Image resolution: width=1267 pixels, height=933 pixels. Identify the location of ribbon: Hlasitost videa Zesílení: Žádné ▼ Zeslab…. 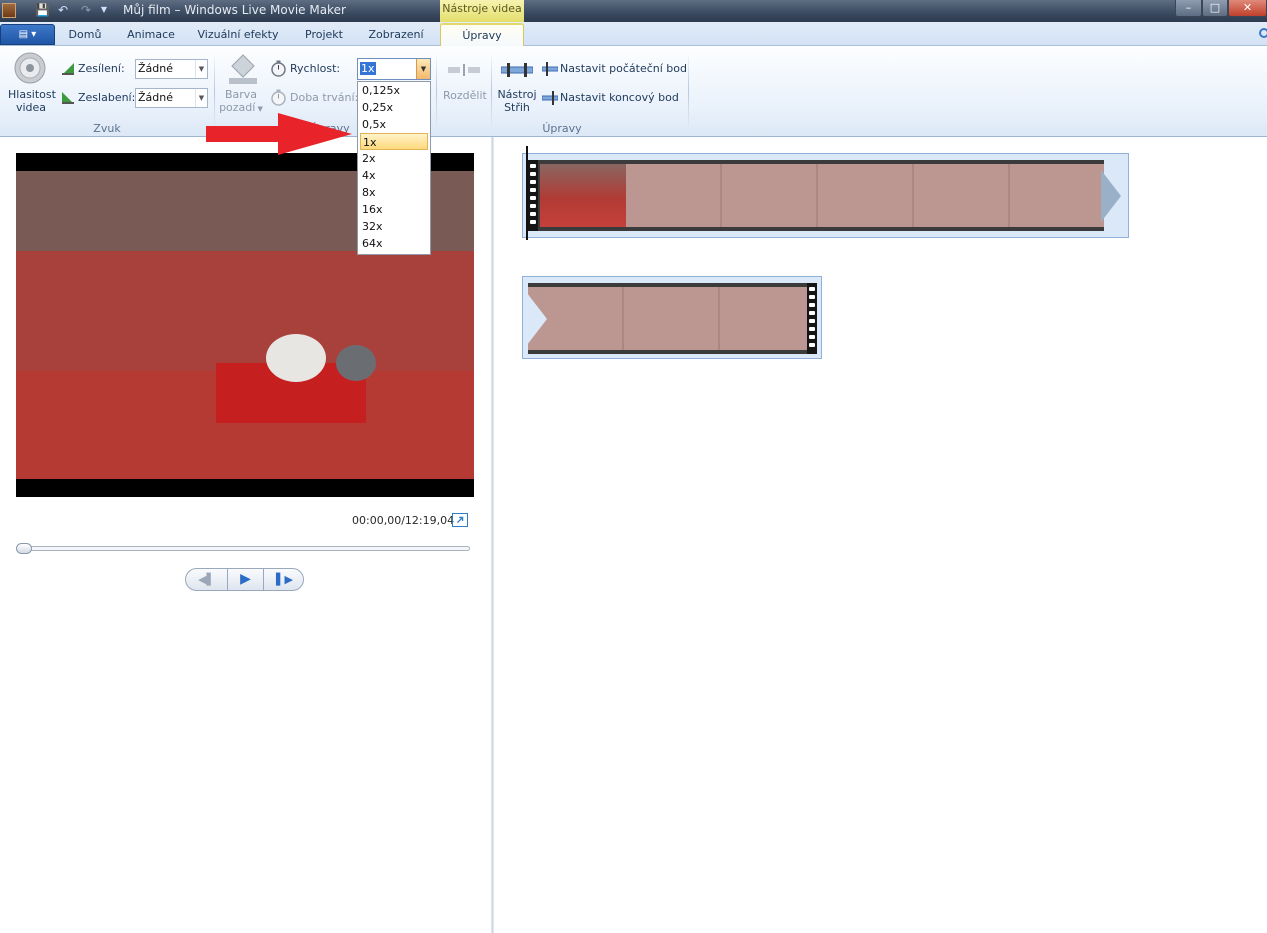
(633, 91).